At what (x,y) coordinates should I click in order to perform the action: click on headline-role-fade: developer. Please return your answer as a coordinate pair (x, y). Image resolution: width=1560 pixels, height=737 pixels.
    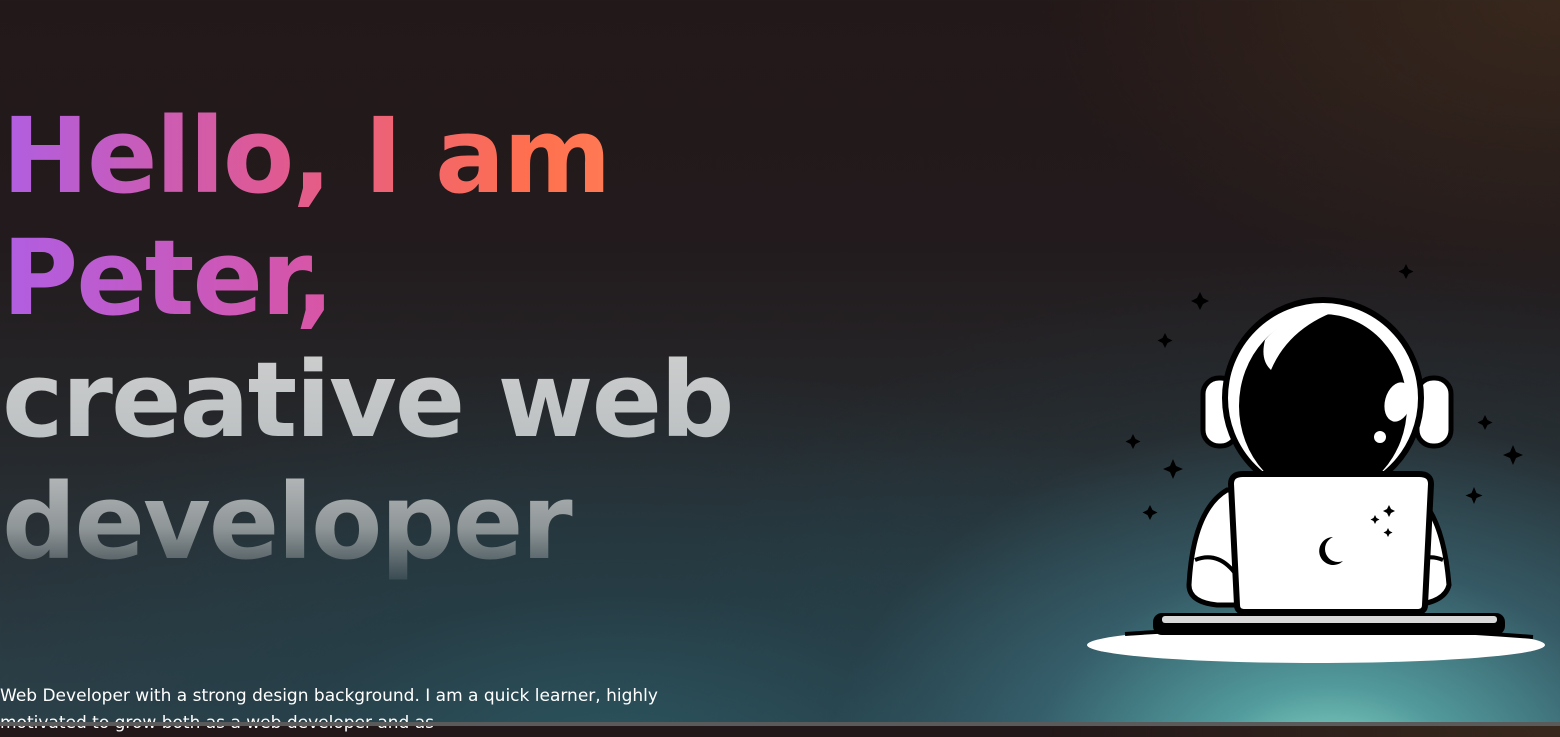
    Looking at the image, I should click on (367, 522).